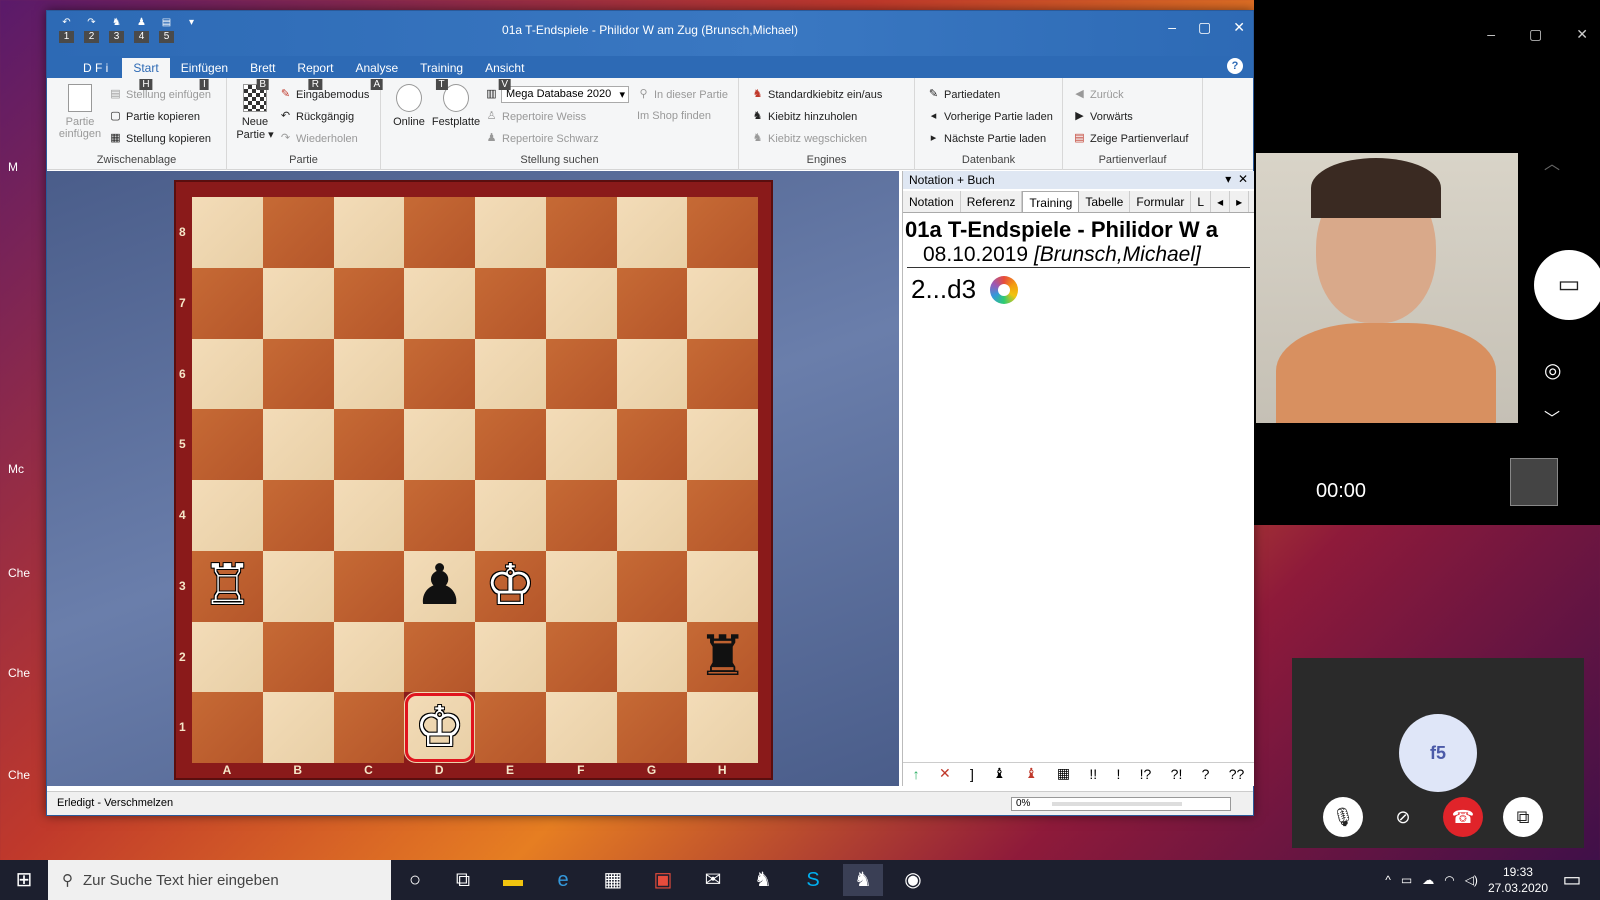  I want to click on clock: 19:33 27.03.2020, so click(1518, 880).